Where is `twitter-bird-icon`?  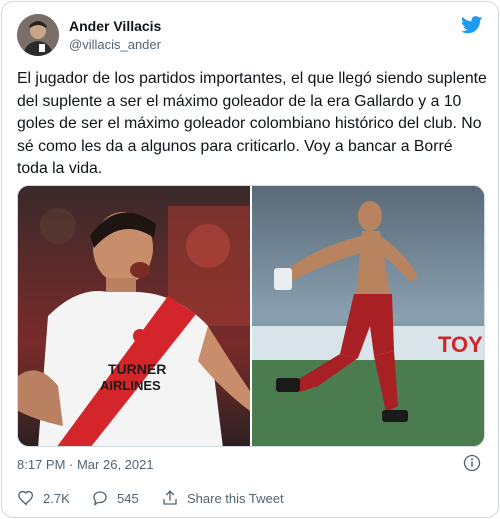 twitter-bird-icon is located at coordinates (472, 25).